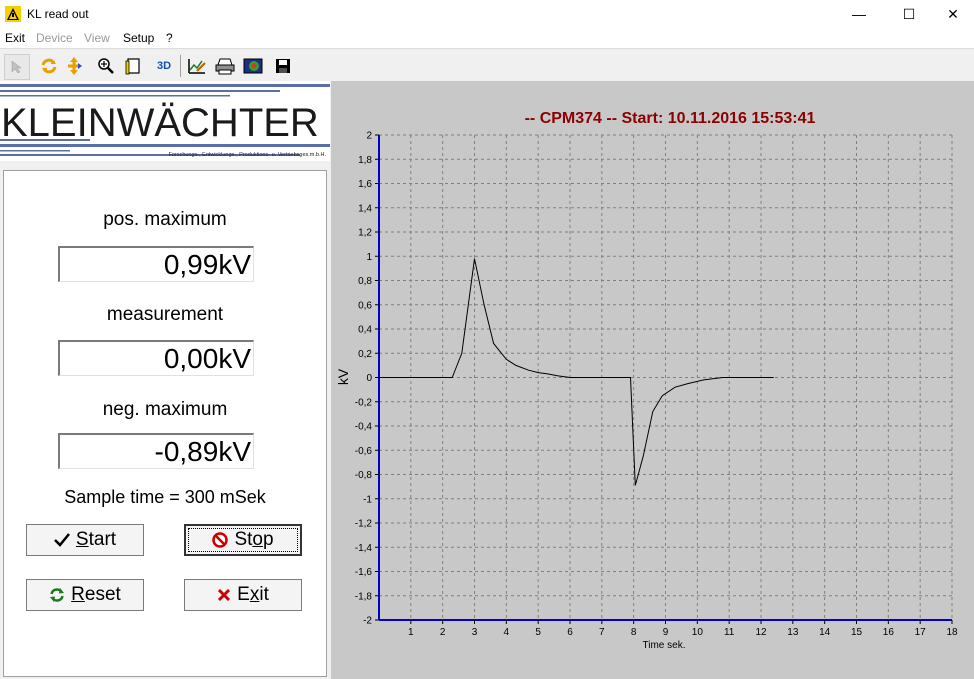 This screenshot has height=679, width=974. What do you see at coordinates (487, 14) in the screenshot?
I see `title-bar: KL read out — ☐ ✕` at bounding box center [487, 14].